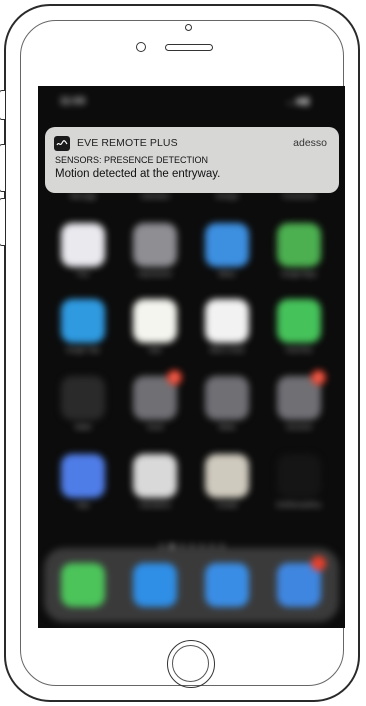  I want to click on status-icons: …◈▮, so click(298, 101).